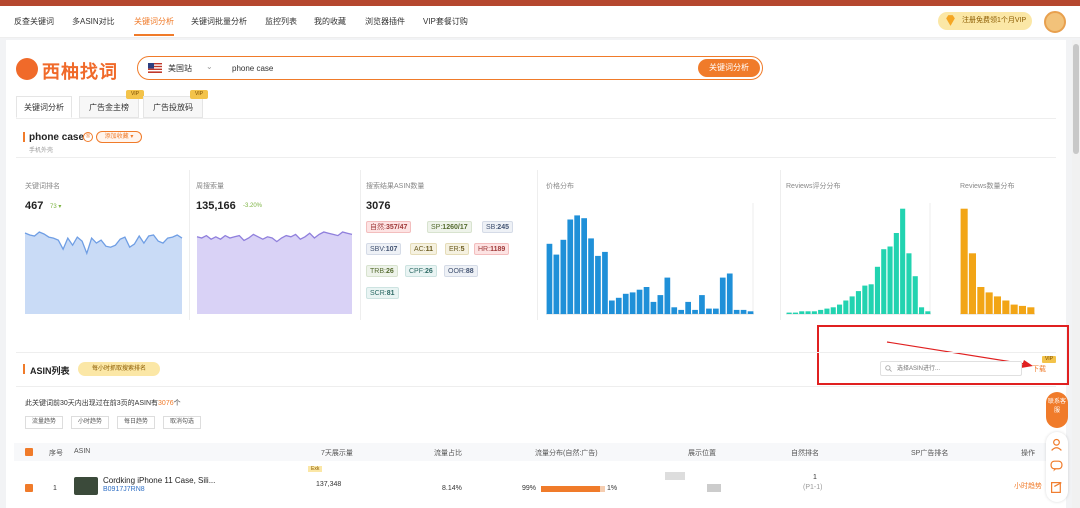 This screenshot has height=508, width=1080. Describe the element at coordinates (329, 484) in the screenshot. I see `row-impressions: 137,348` at that location.